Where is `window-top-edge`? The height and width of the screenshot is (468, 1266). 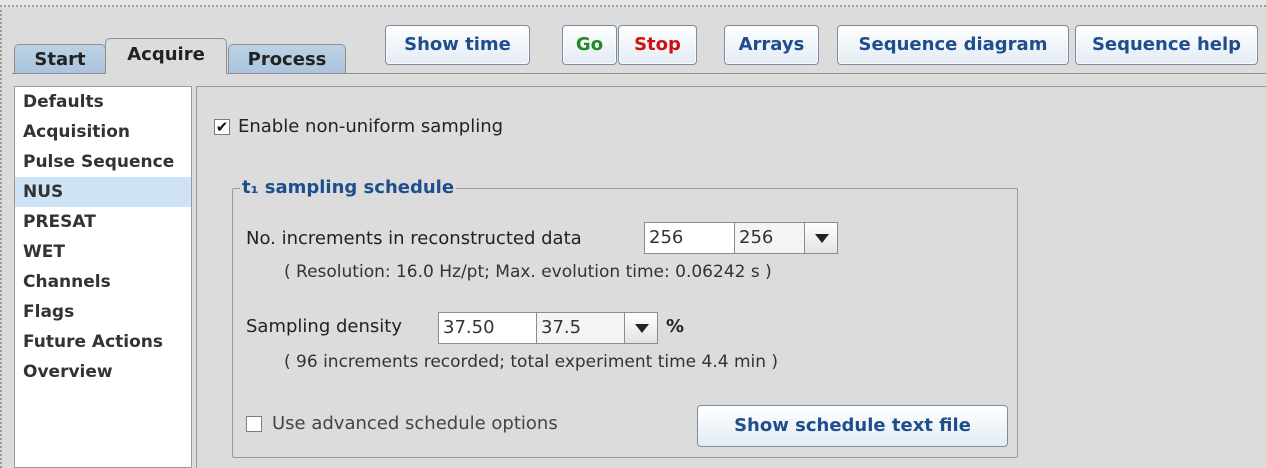
window-top-edge is located at coordinates (633, 3).